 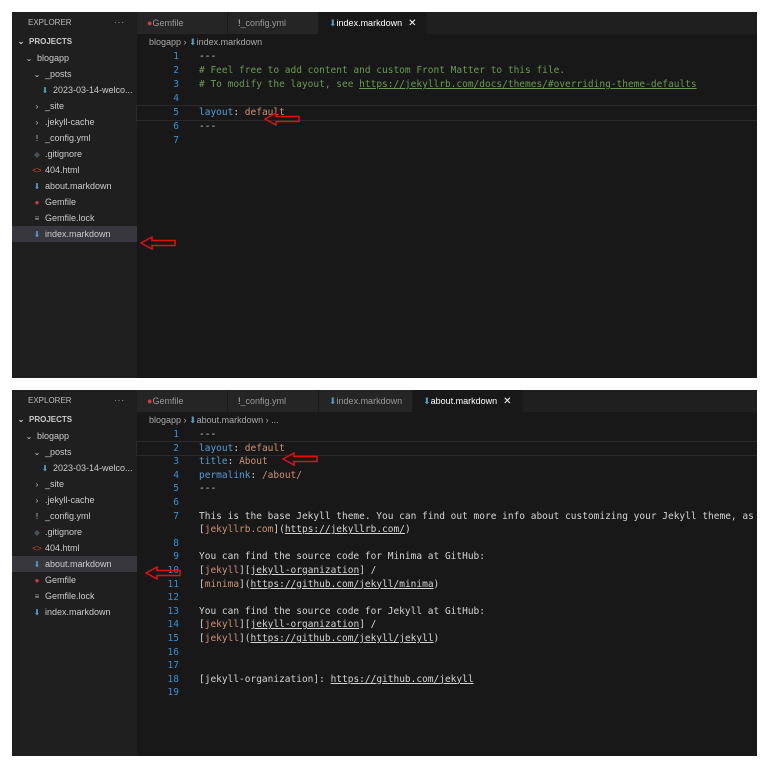 I want to click on tree-item-label: _site, so click(x=55, y=106).